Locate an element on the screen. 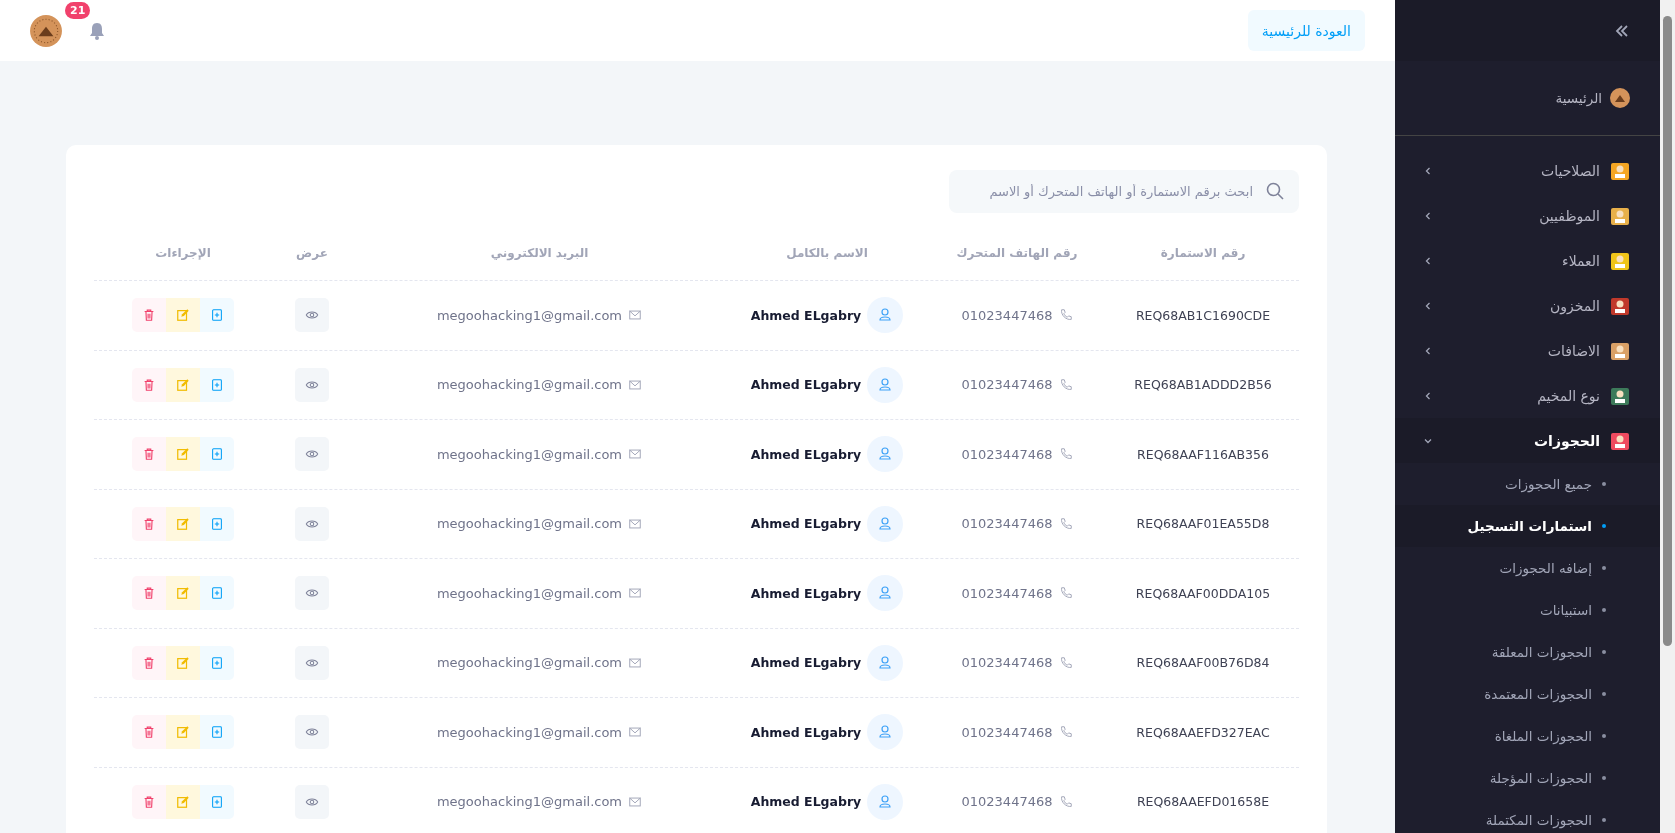 This screenshot has width=1675, height=833. table-cell: REQ68AAF01EA55D8 is located at coordinates (1203, 524).